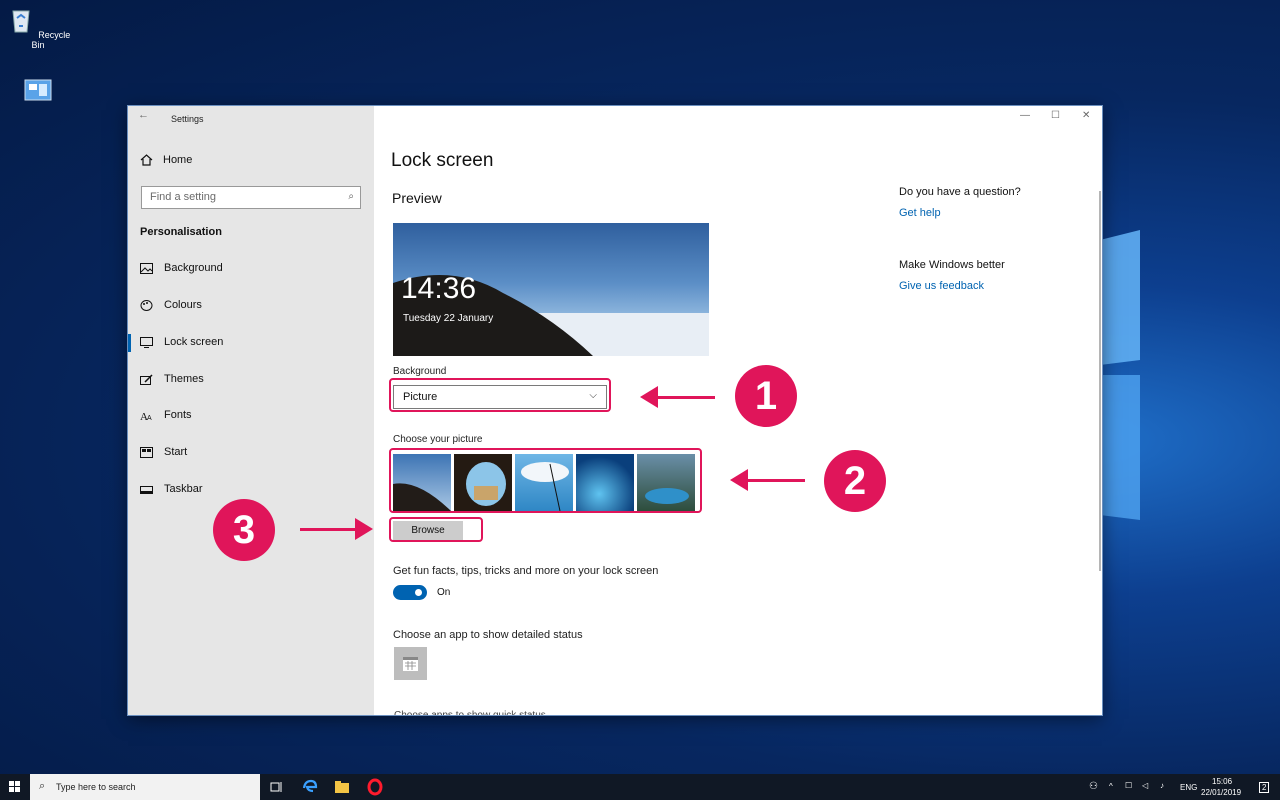 This screenshot has height=800, width=1280. I want to click on sidebar-item-label: Lock screen, so click(194, 342).